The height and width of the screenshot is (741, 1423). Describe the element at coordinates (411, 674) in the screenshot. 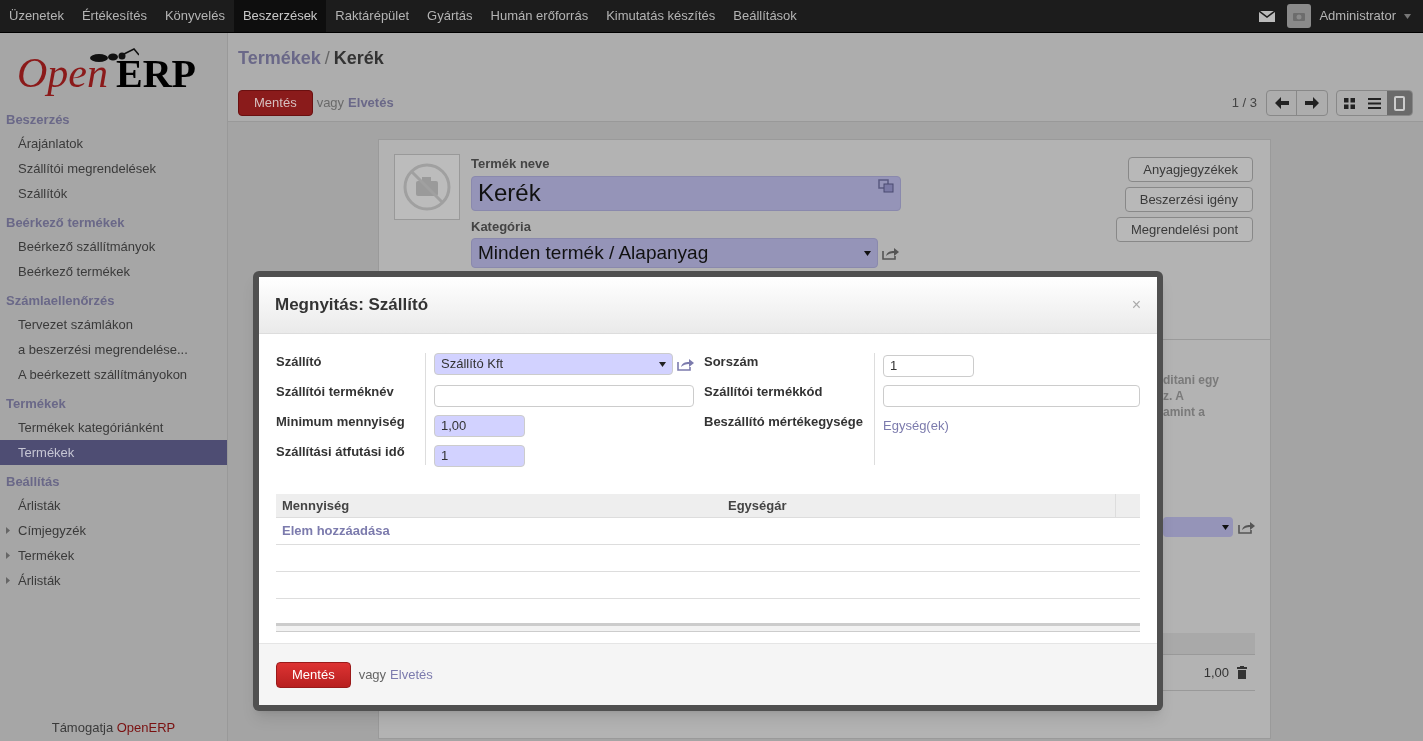

I see `discard-link: Elvetés` at that location.